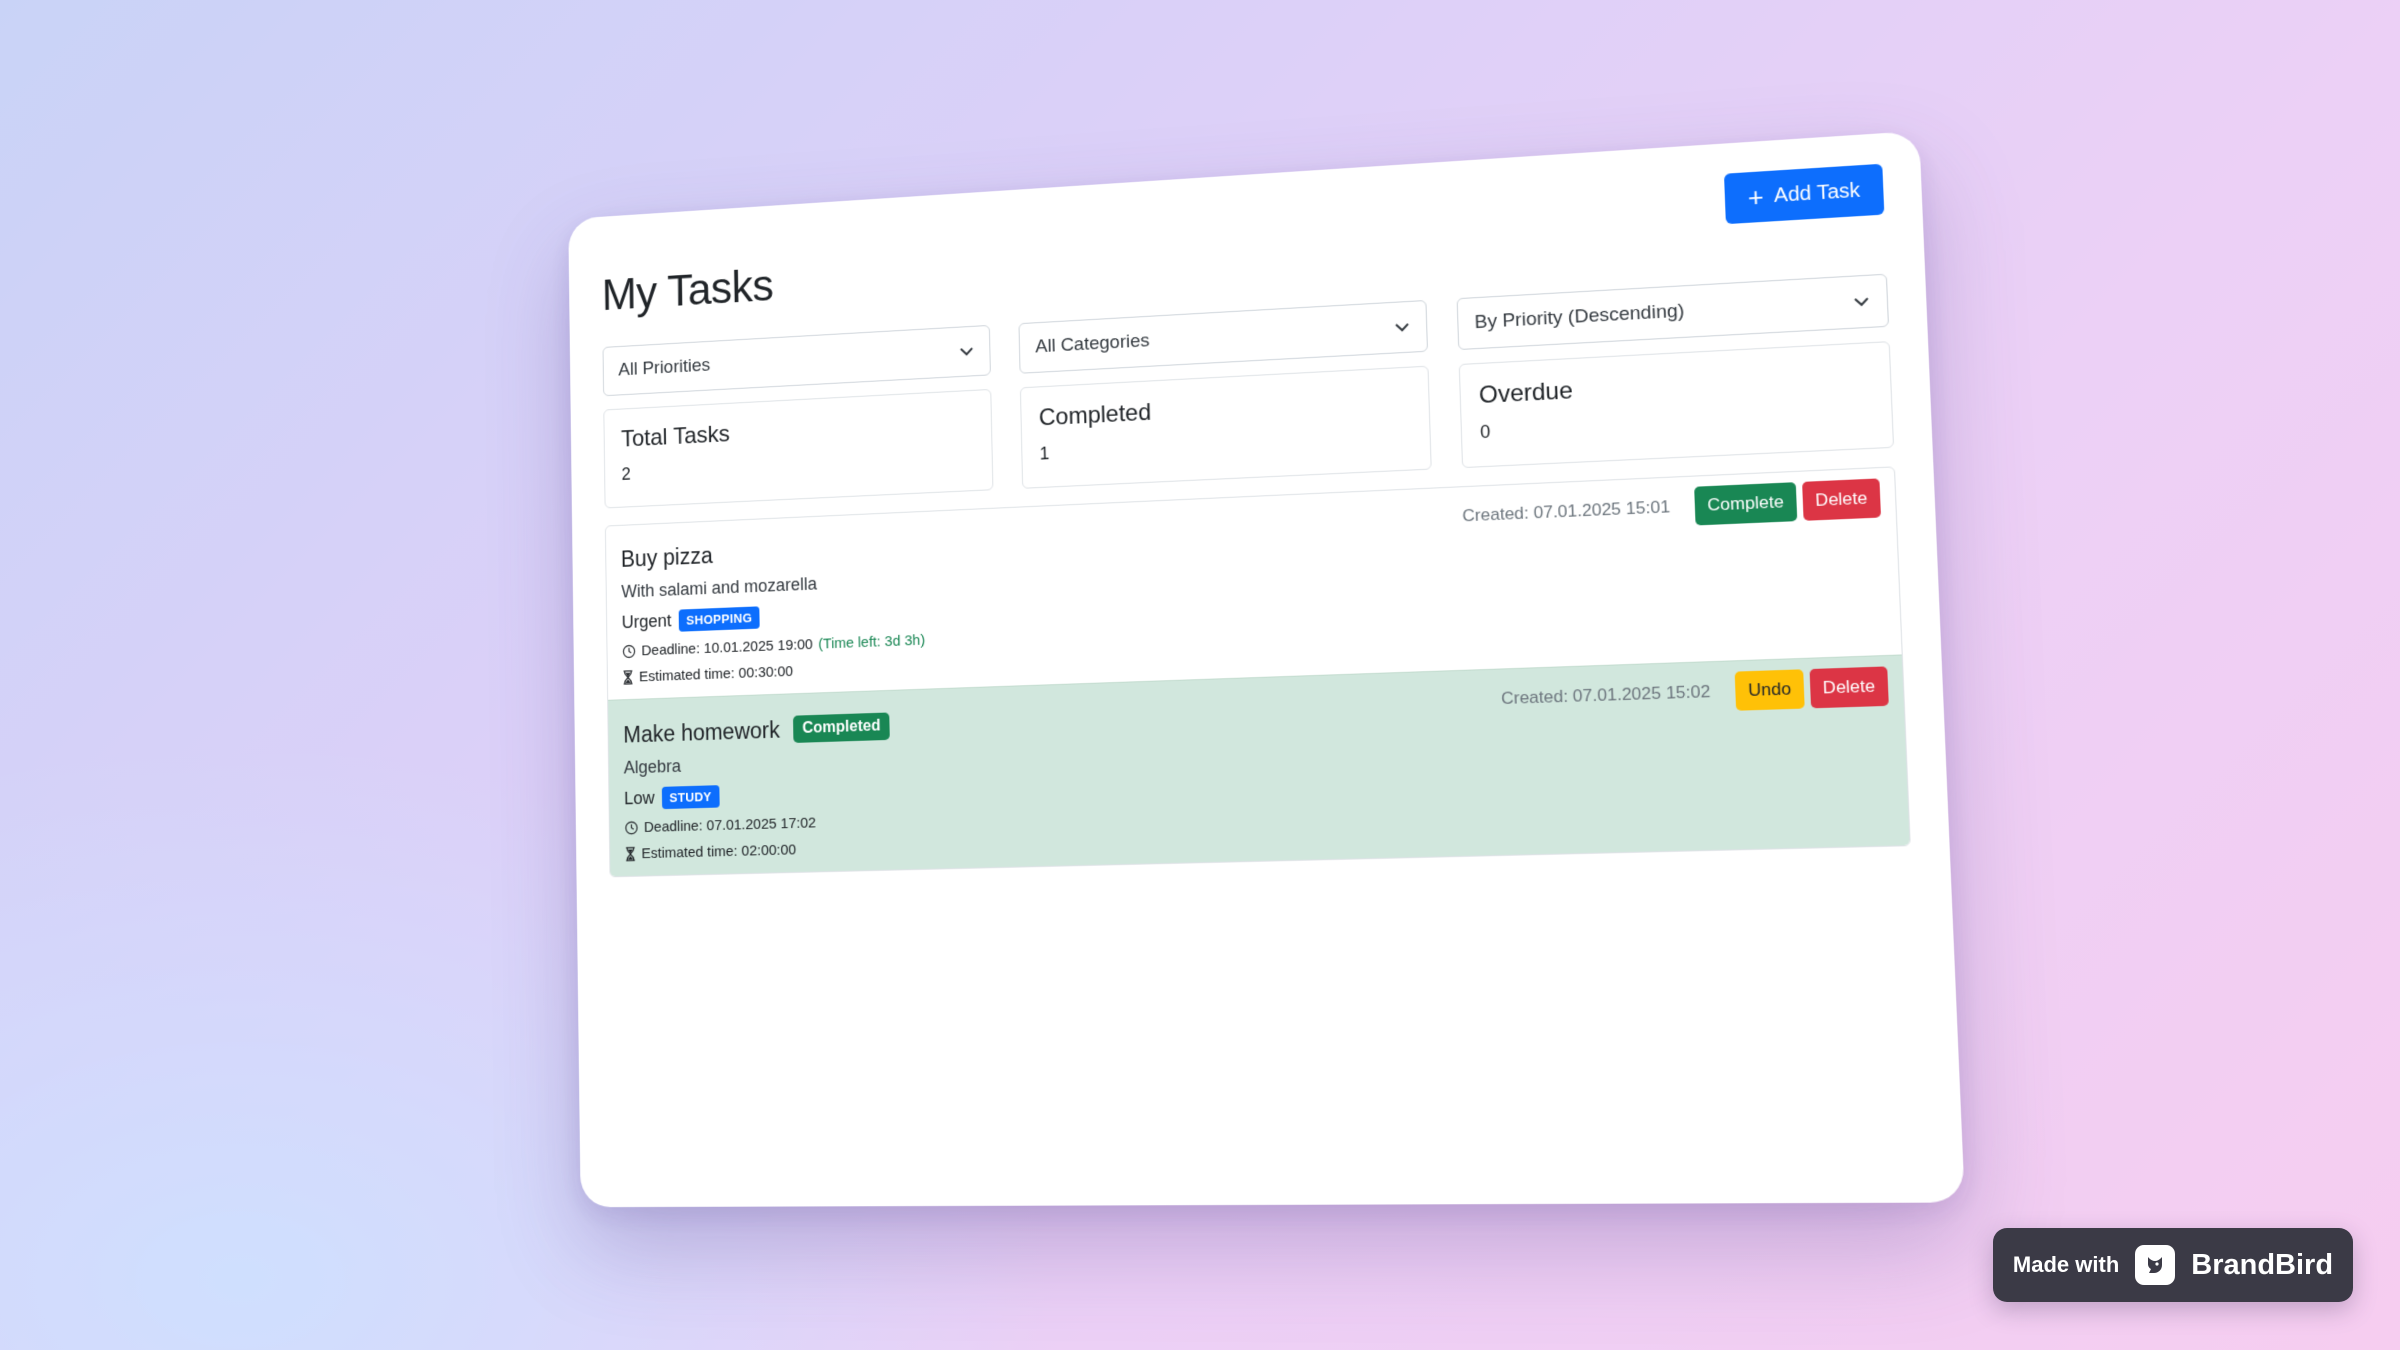  I want to click on sort-select: By Priority (Descending), so click(1673, 312).